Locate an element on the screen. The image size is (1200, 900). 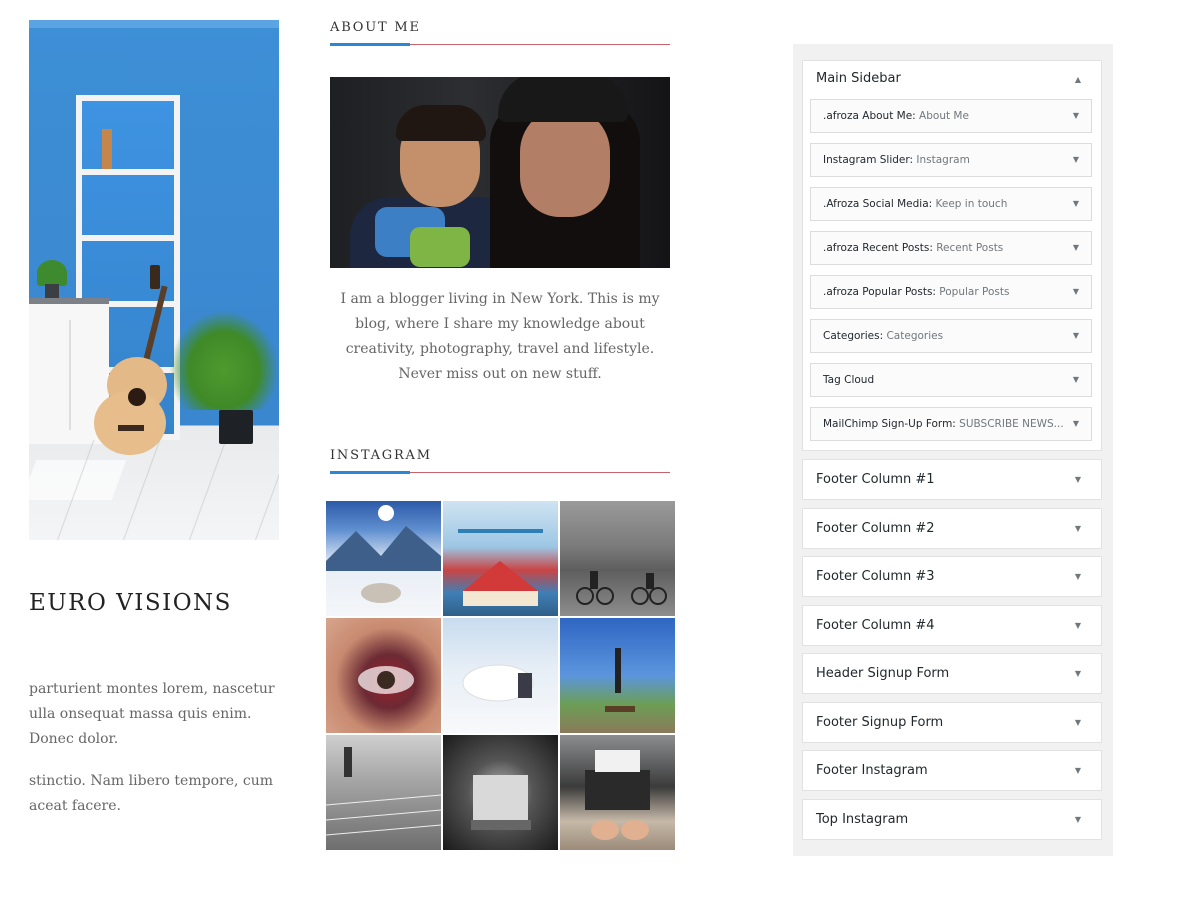
shelf-board is located at coordinates (128, 238).